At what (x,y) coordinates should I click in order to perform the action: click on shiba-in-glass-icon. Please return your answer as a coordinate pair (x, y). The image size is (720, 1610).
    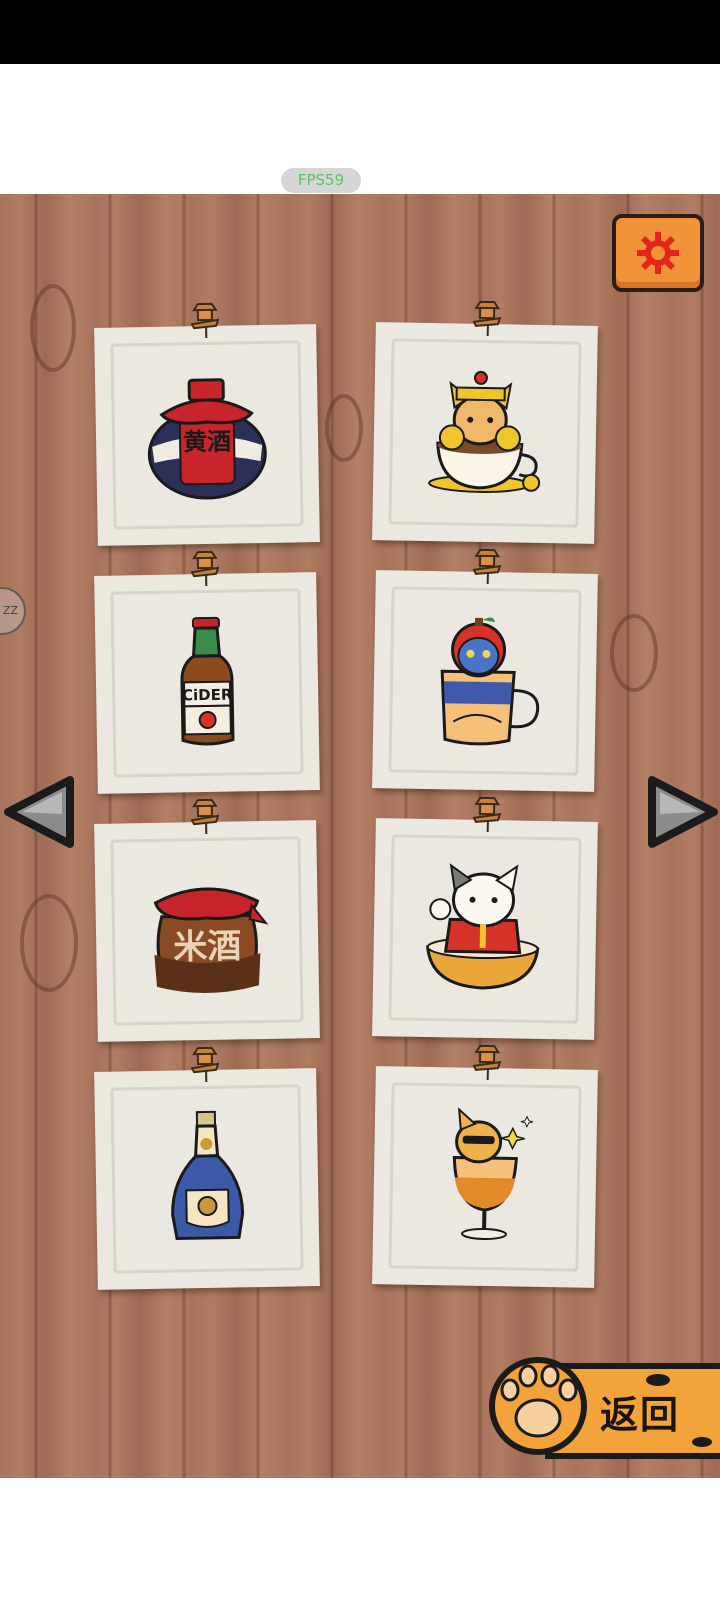
    Looking at the image, I should click on (493, 1174).